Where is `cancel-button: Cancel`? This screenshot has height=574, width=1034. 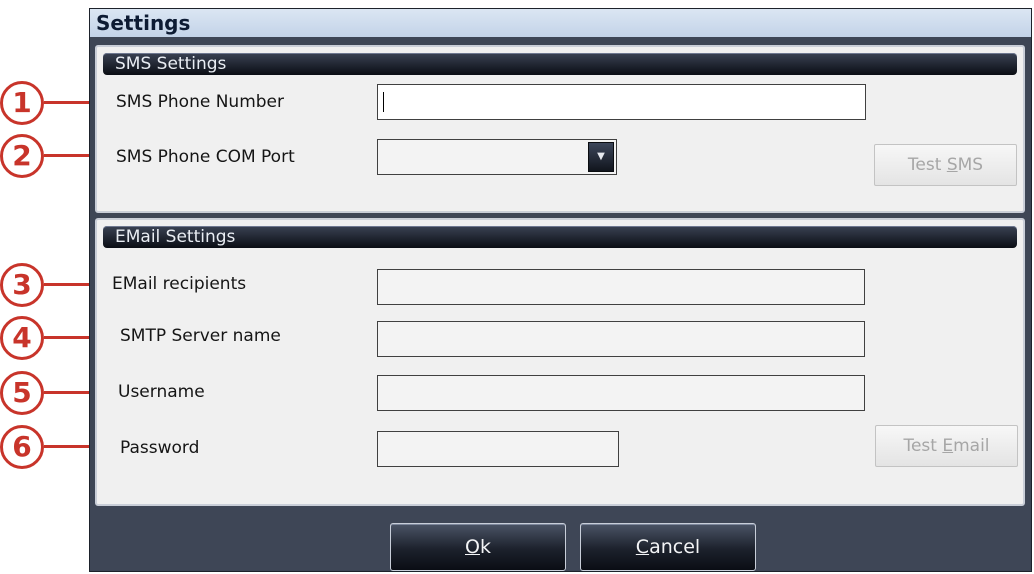 cancel-button: Cancel is located at coordinates (668, 547).